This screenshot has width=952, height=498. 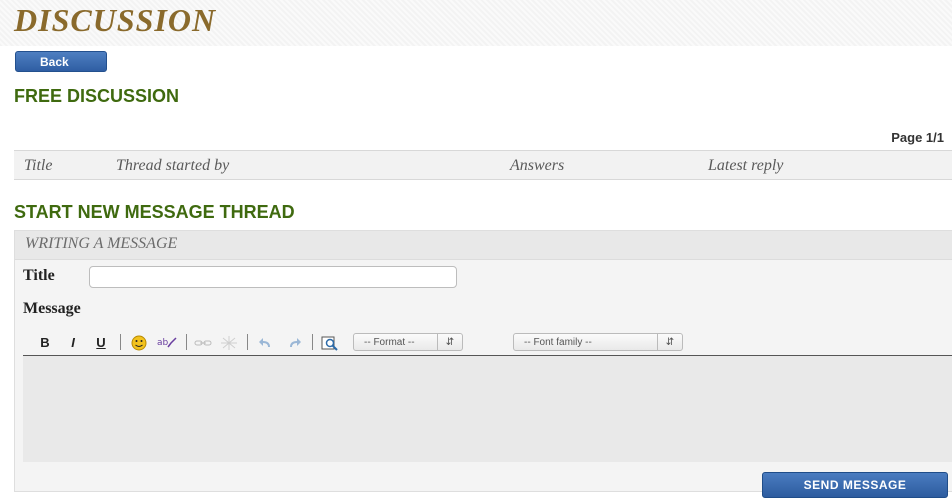 I want to click on redo-icon, so click(x=295, y=343).